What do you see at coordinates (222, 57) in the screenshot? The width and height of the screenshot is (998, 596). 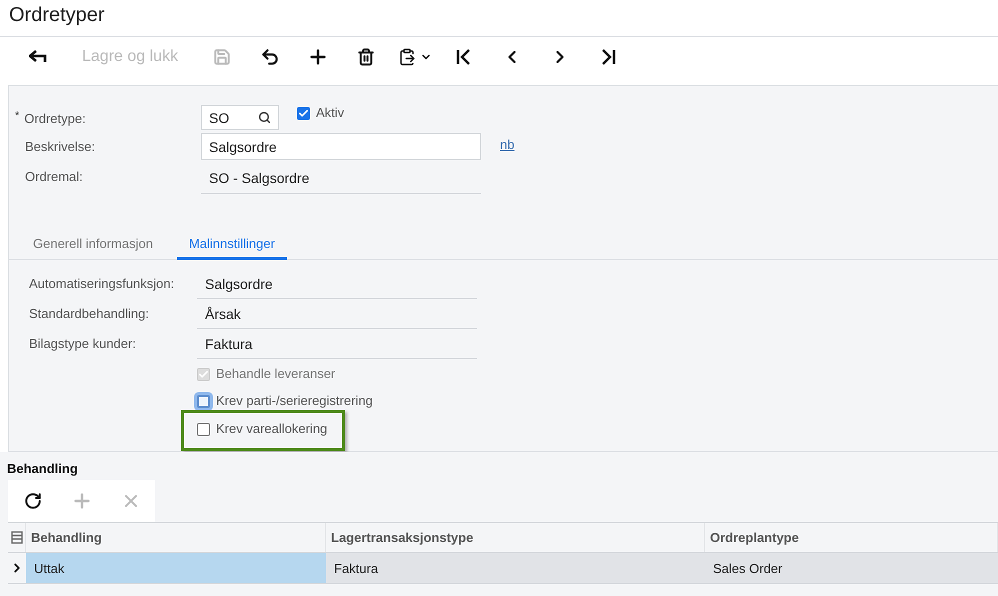 I see `save-icon` at bounding box center [222, 57].